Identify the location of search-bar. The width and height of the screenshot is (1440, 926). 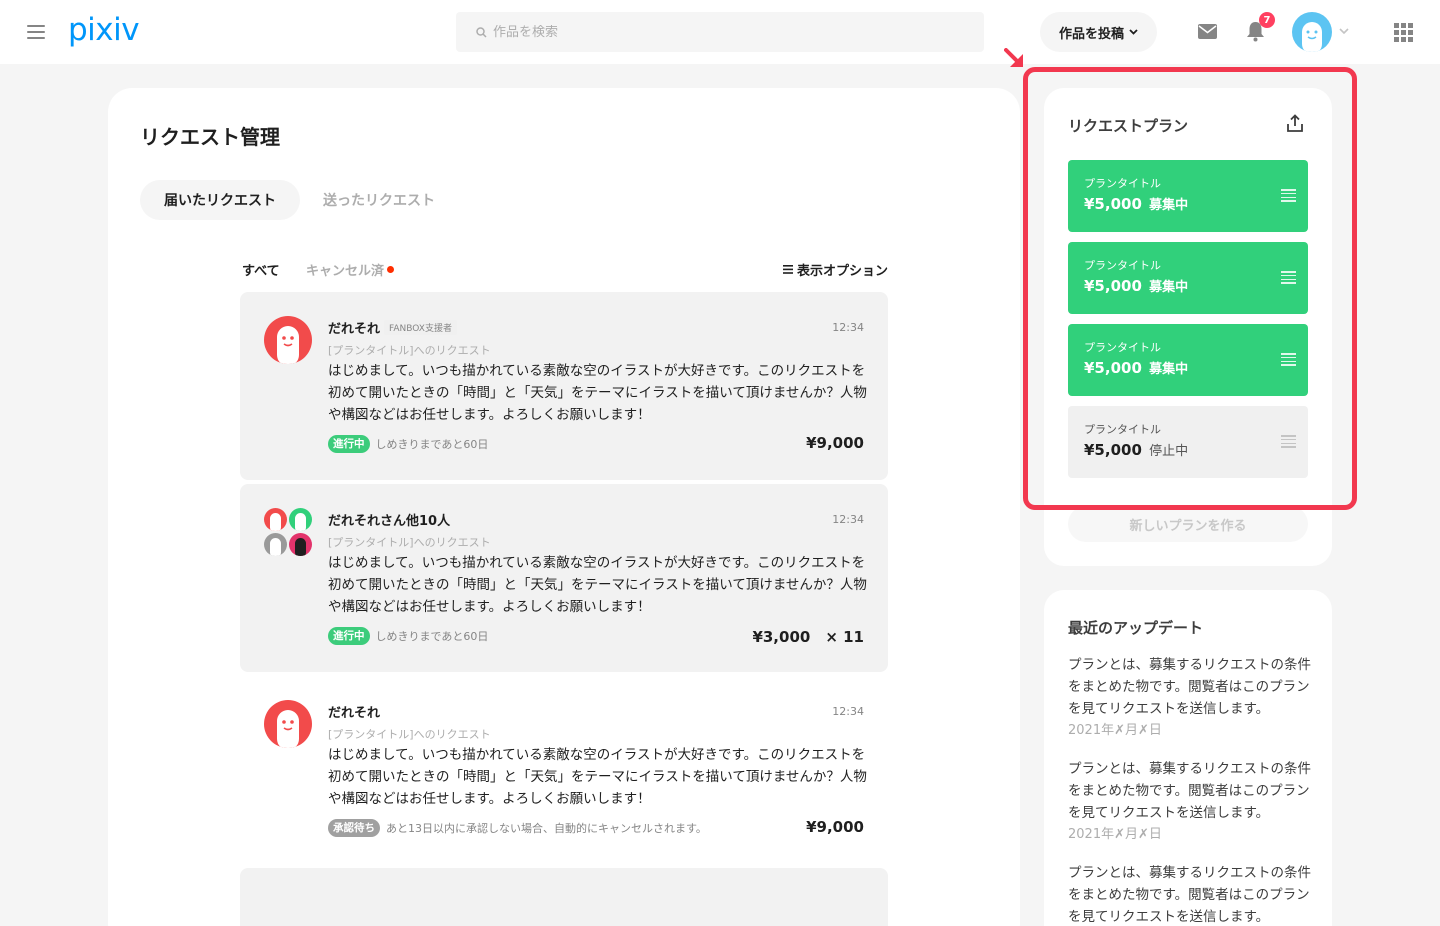
(720, 32).